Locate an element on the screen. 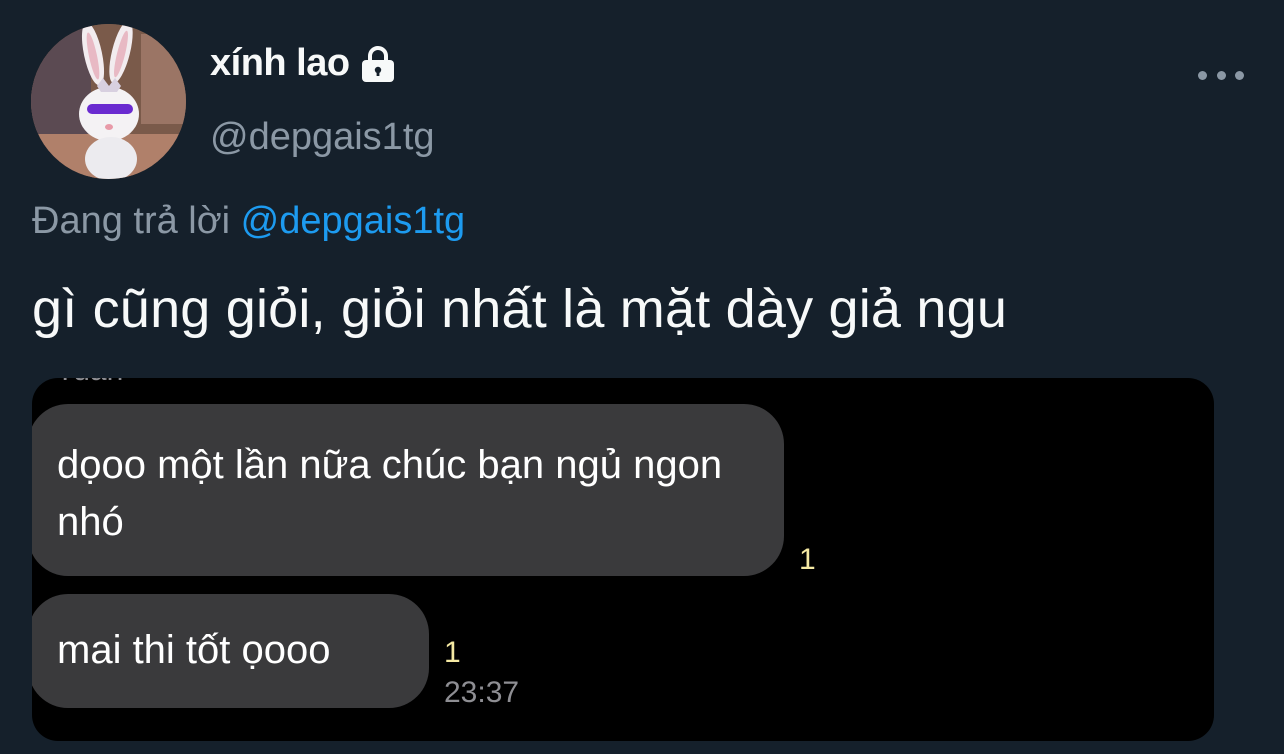  more-icon is located at coordinates (1221, 75).